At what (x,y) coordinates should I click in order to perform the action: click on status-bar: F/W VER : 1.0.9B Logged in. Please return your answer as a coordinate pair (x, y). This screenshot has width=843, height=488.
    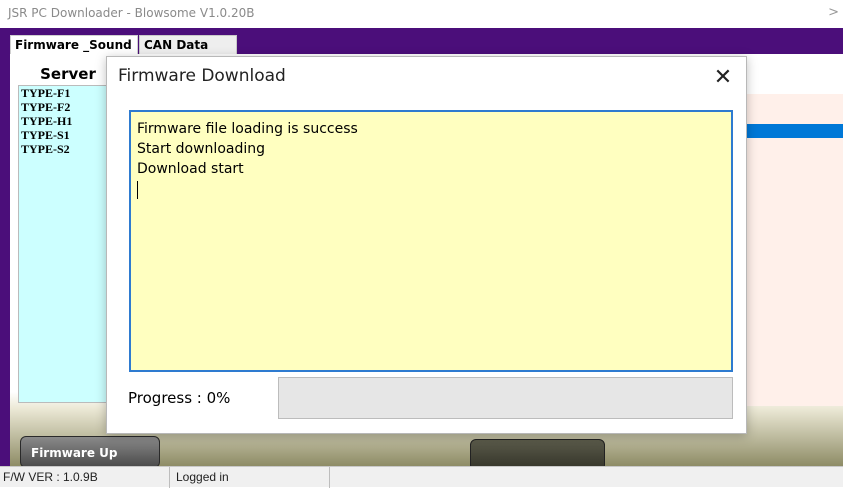
    Looking at the image, I should click on (421, 477).